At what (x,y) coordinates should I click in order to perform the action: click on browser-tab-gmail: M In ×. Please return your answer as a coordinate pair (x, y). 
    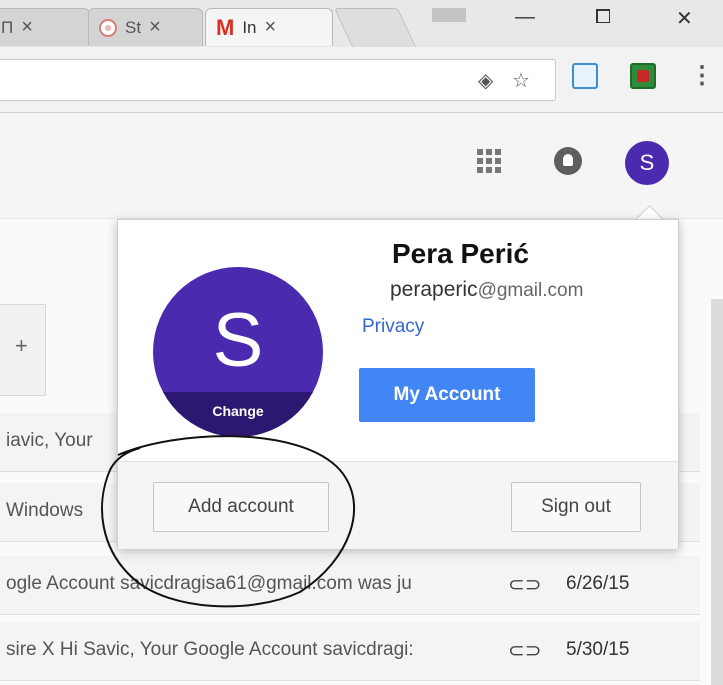
    Looking at the image, I should click on (269, 27).